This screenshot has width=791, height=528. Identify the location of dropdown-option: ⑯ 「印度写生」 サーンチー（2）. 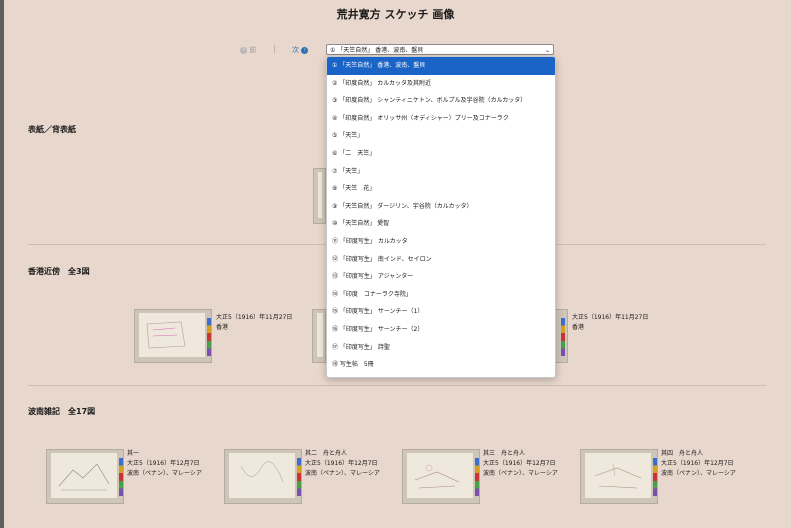
(441, 330).